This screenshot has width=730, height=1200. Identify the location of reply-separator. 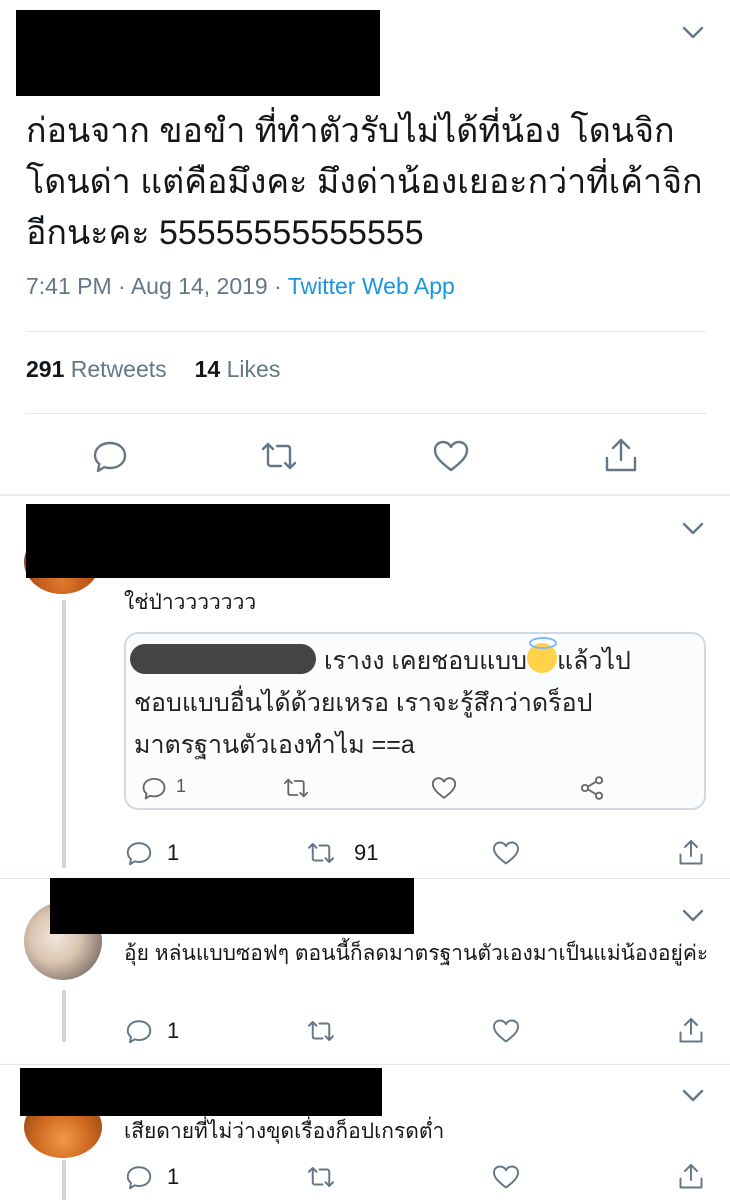
(365, 1064).